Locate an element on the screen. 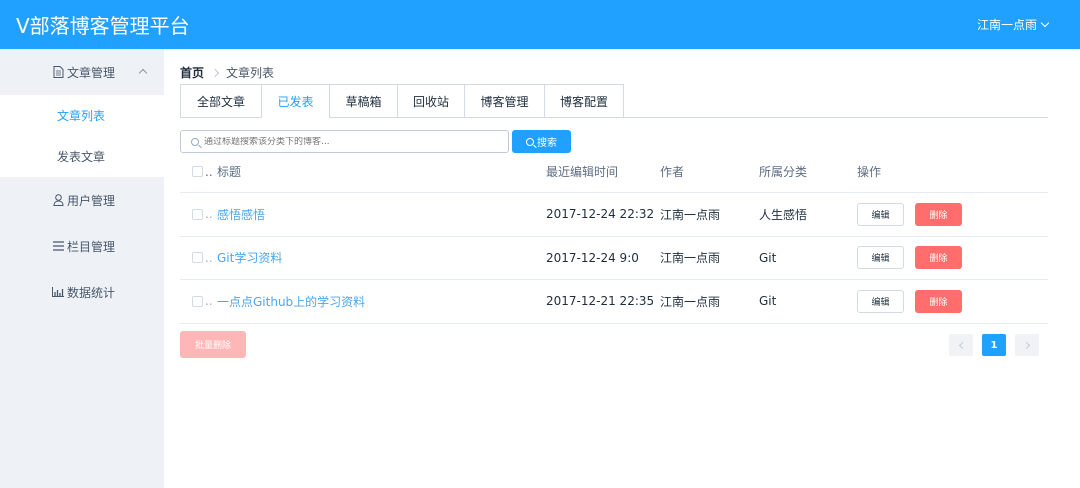 This screenshot has height=488, width=1080. sidebar-item-article-list: 文章列表 is located at coordinates (82, 115).